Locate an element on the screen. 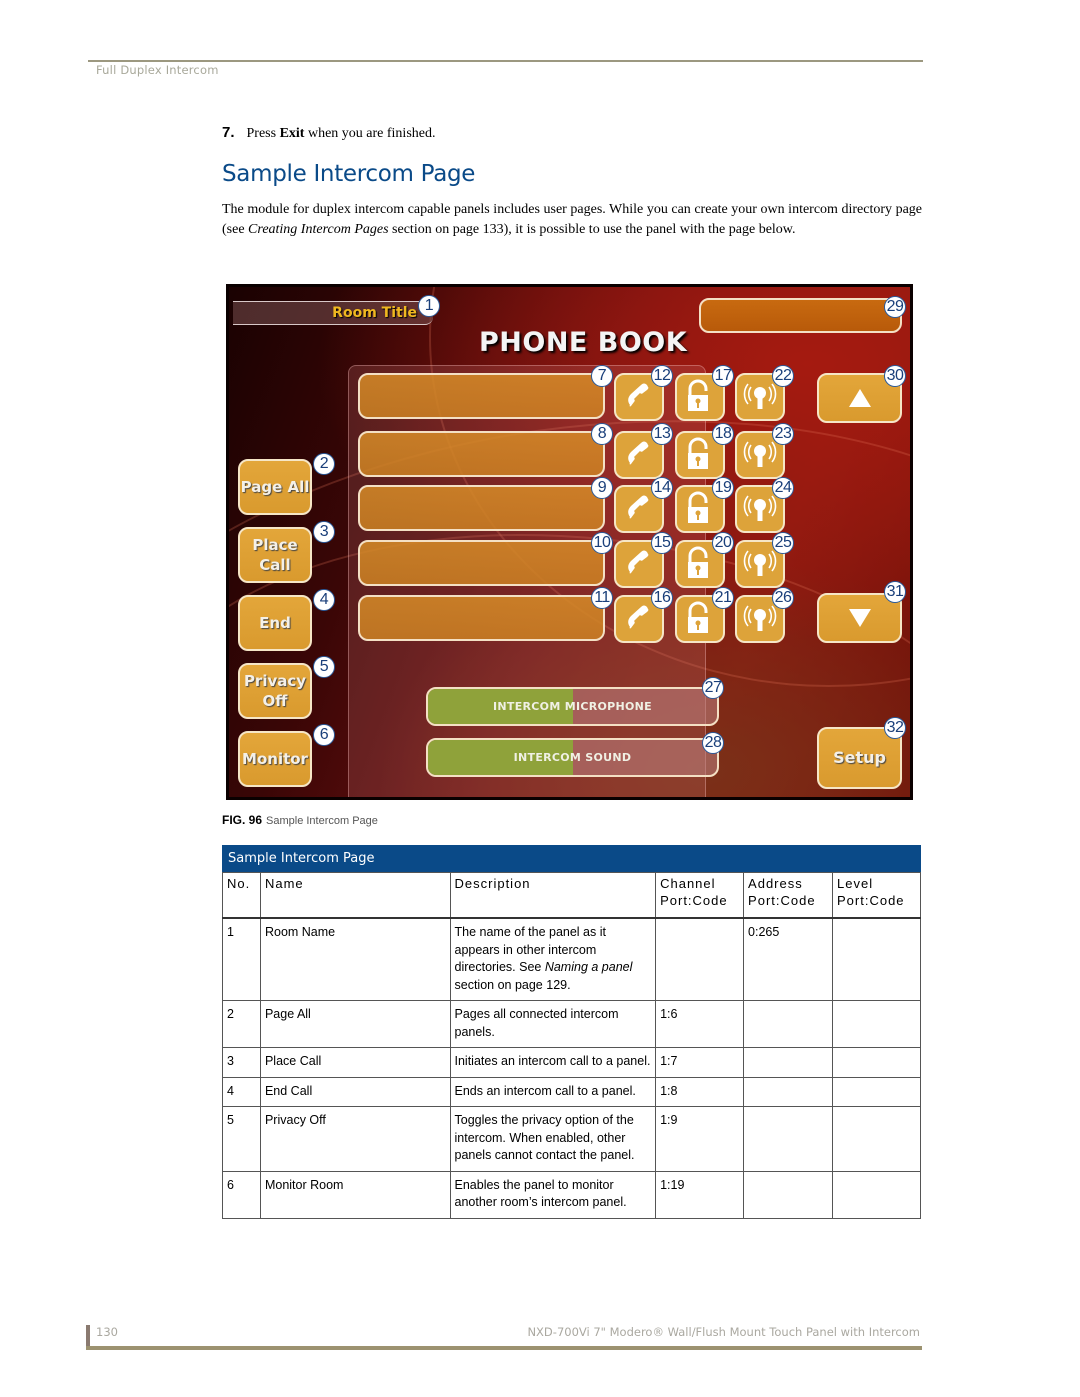 The height and width of the screenshot is (1397, 1080). col-description: Description is located at coordinates (553, 895).